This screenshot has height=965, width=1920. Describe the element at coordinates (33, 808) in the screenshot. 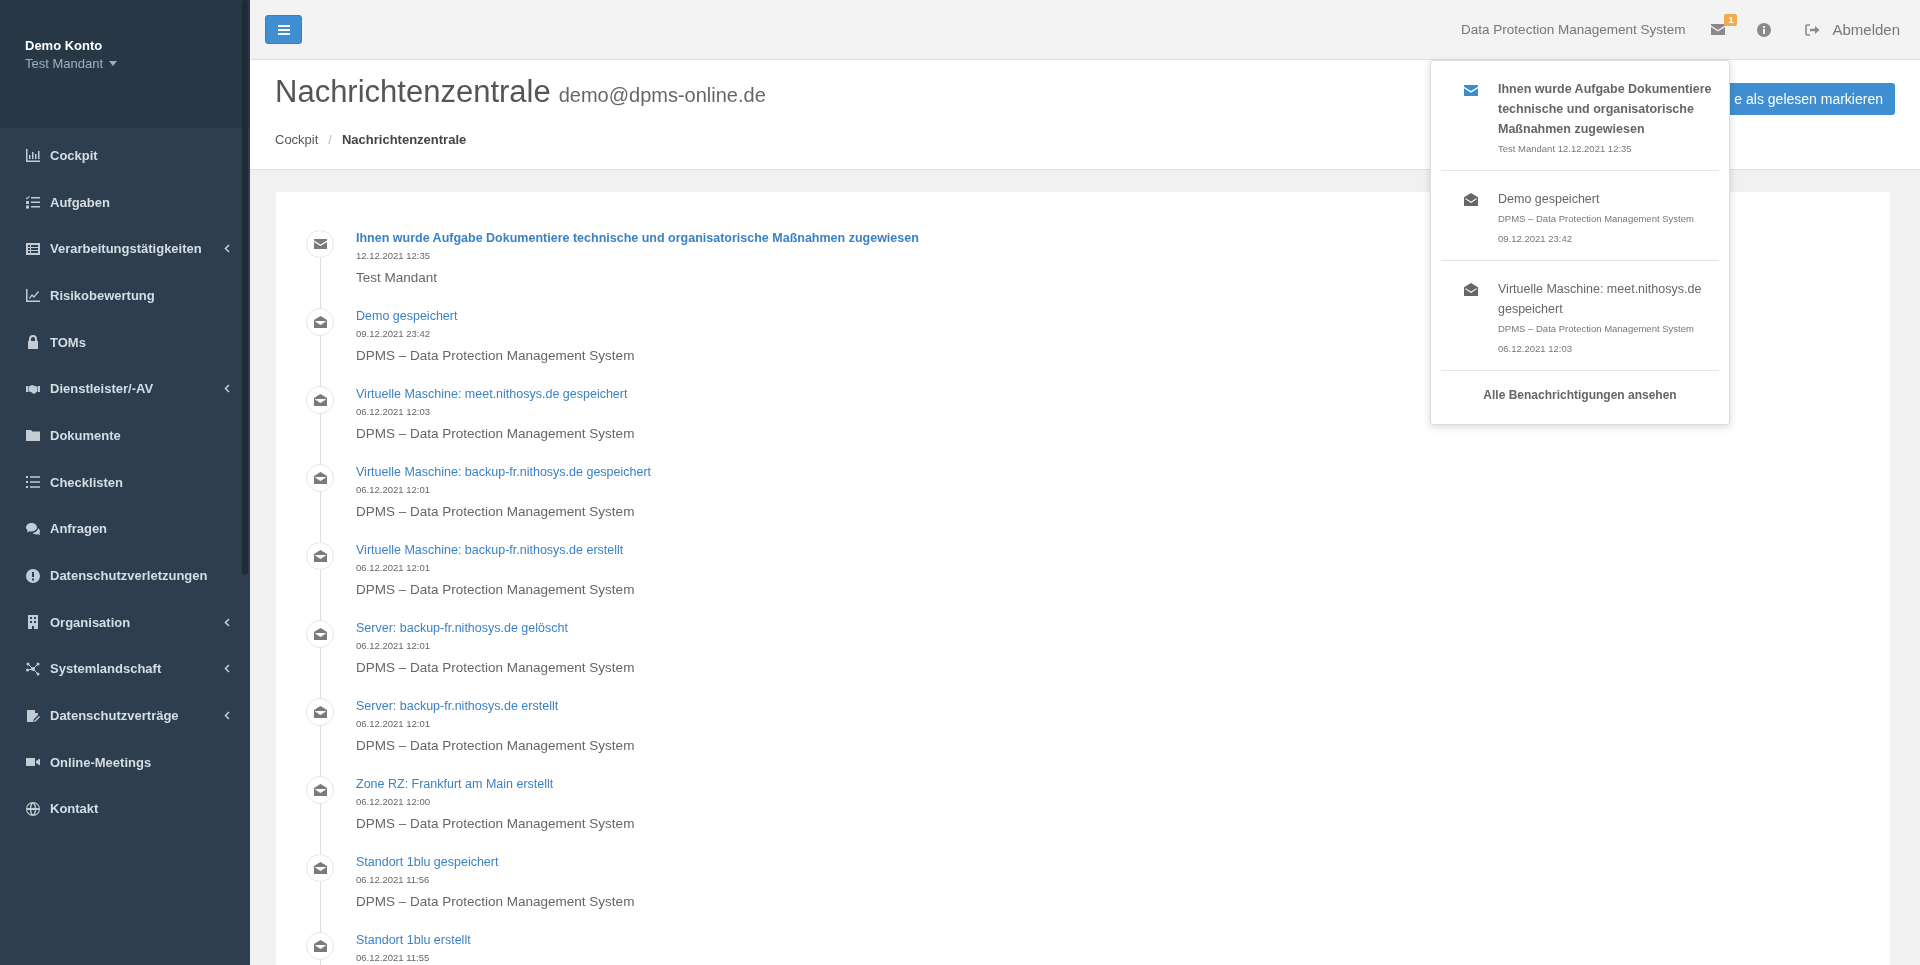

I see `globe-icon` at that location.